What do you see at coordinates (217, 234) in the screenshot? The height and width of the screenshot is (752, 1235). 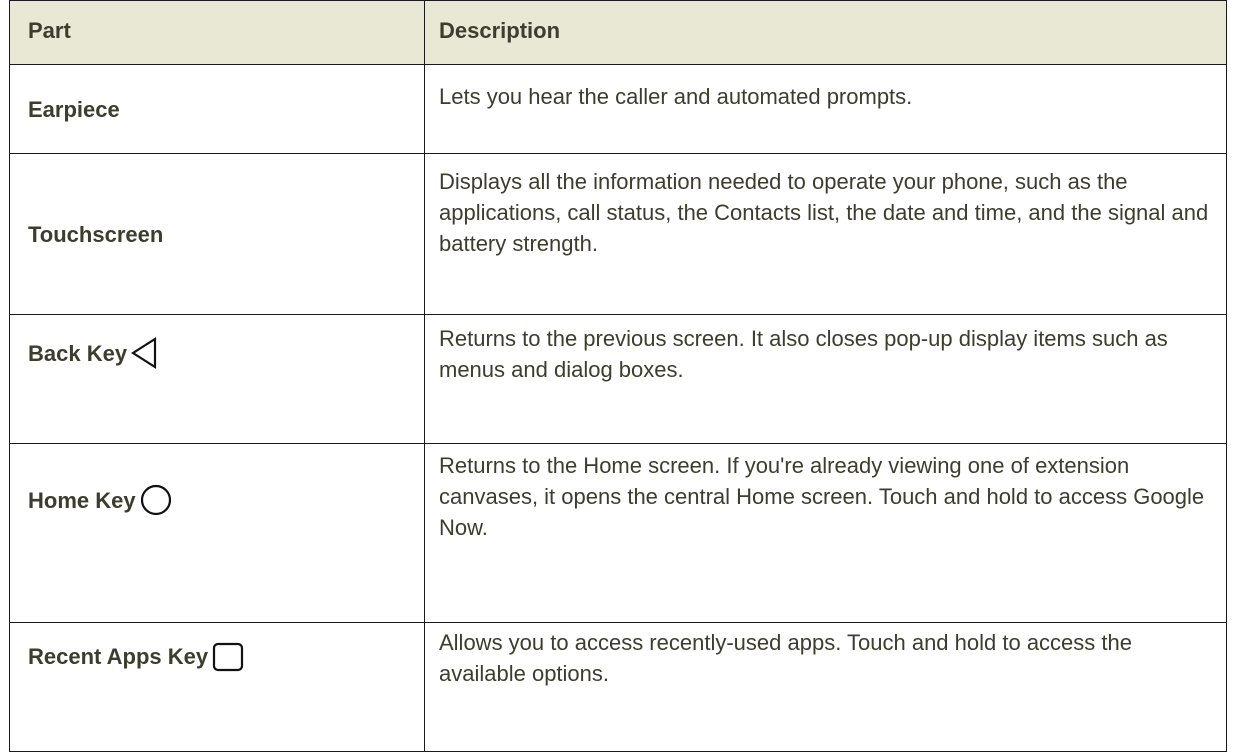 I see `part-cell-touchscreen: Touchscreen` at bounding box center [217, 234].